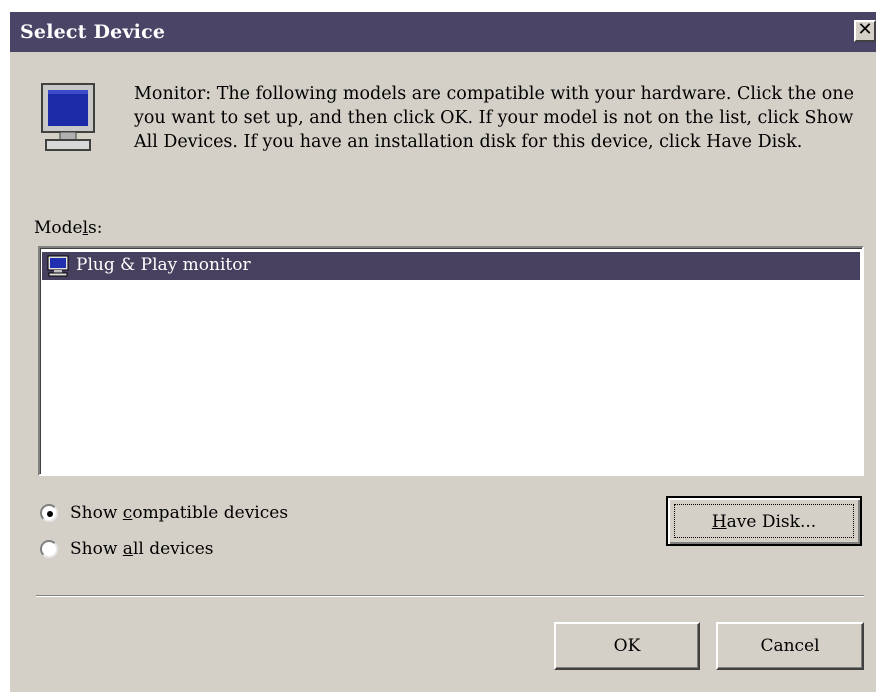 This screenshot has width=878, height=693. I want to click on show-all-label: Show all devices, so click(142, 549).